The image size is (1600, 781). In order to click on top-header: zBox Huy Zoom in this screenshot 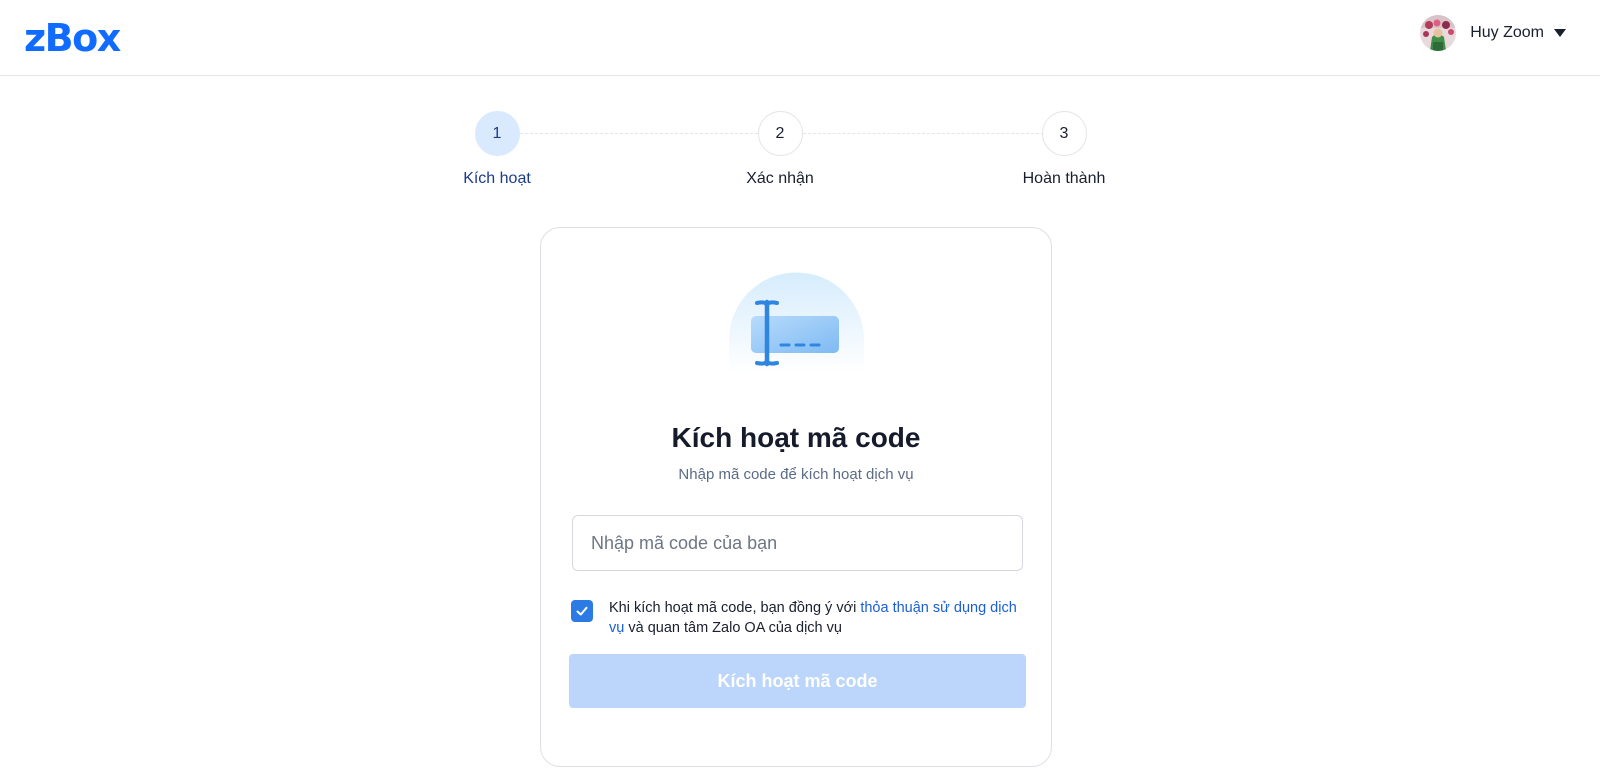, I will do `click(800, 38)`.